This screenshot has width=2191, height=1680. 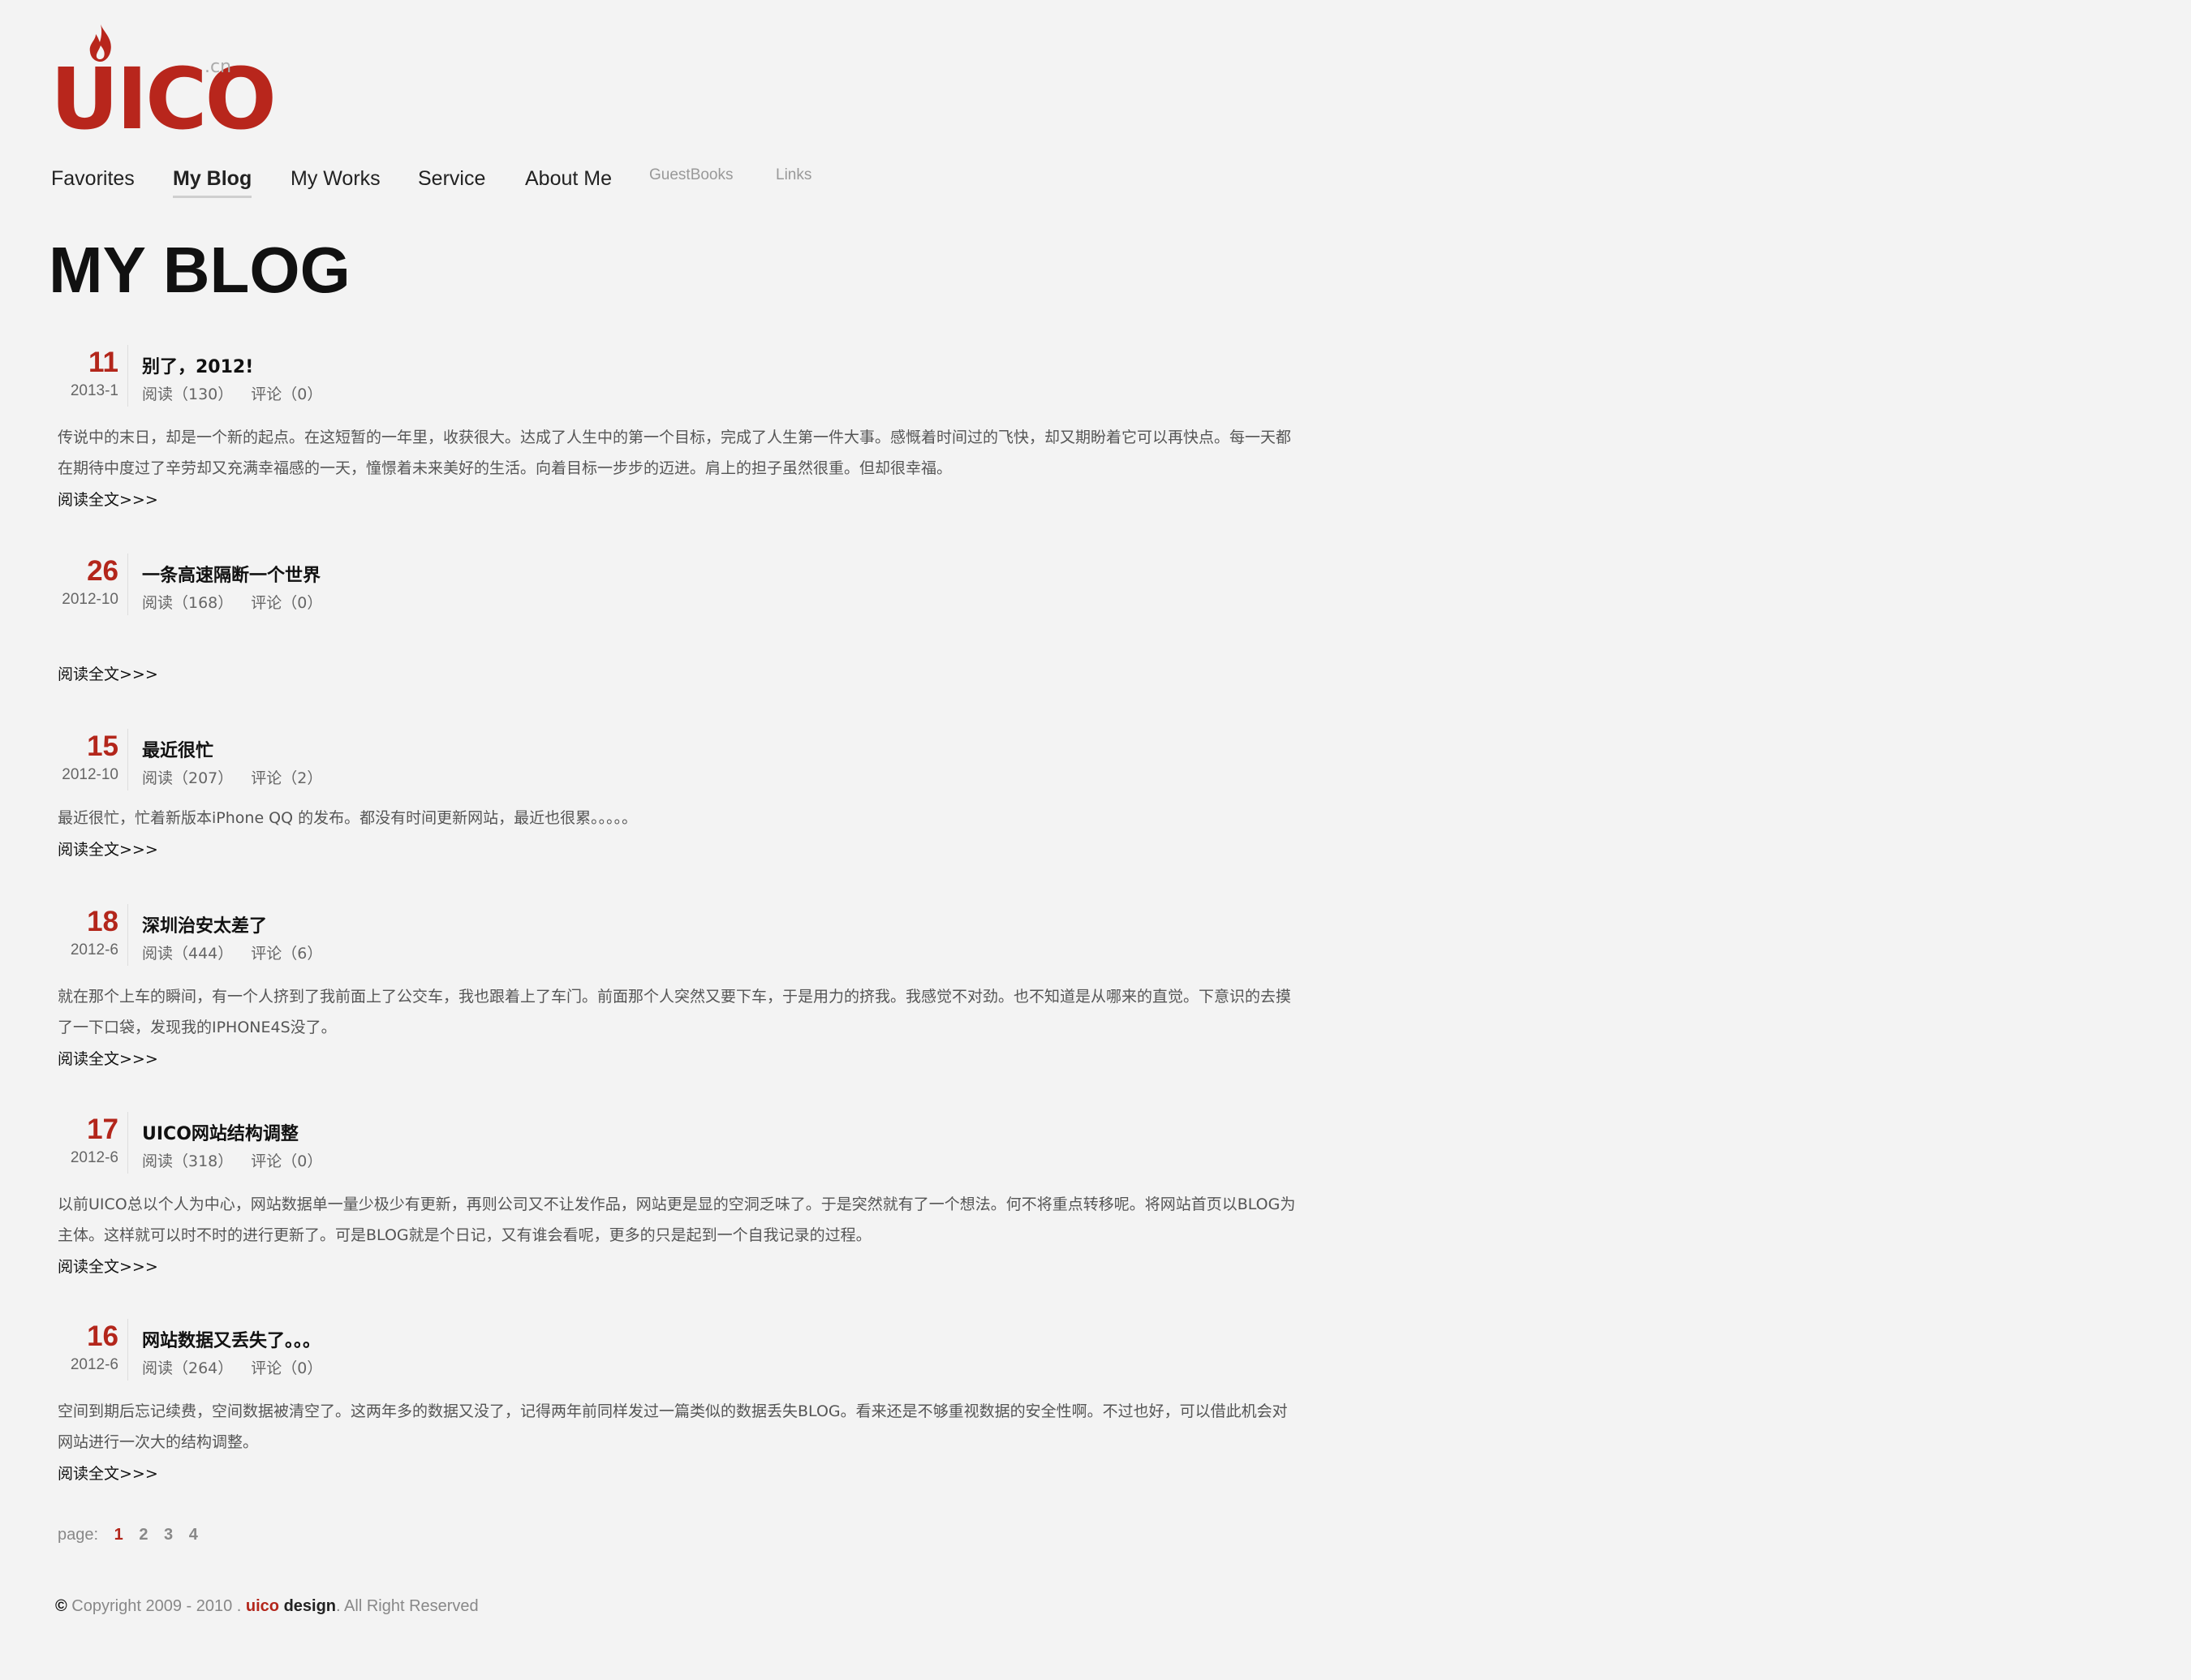 What do you see at coordinates (231, 1339) in the screenshot?
I see `post-title: 网站数据又丢失了。。。` at bounding box center [231, 1339].